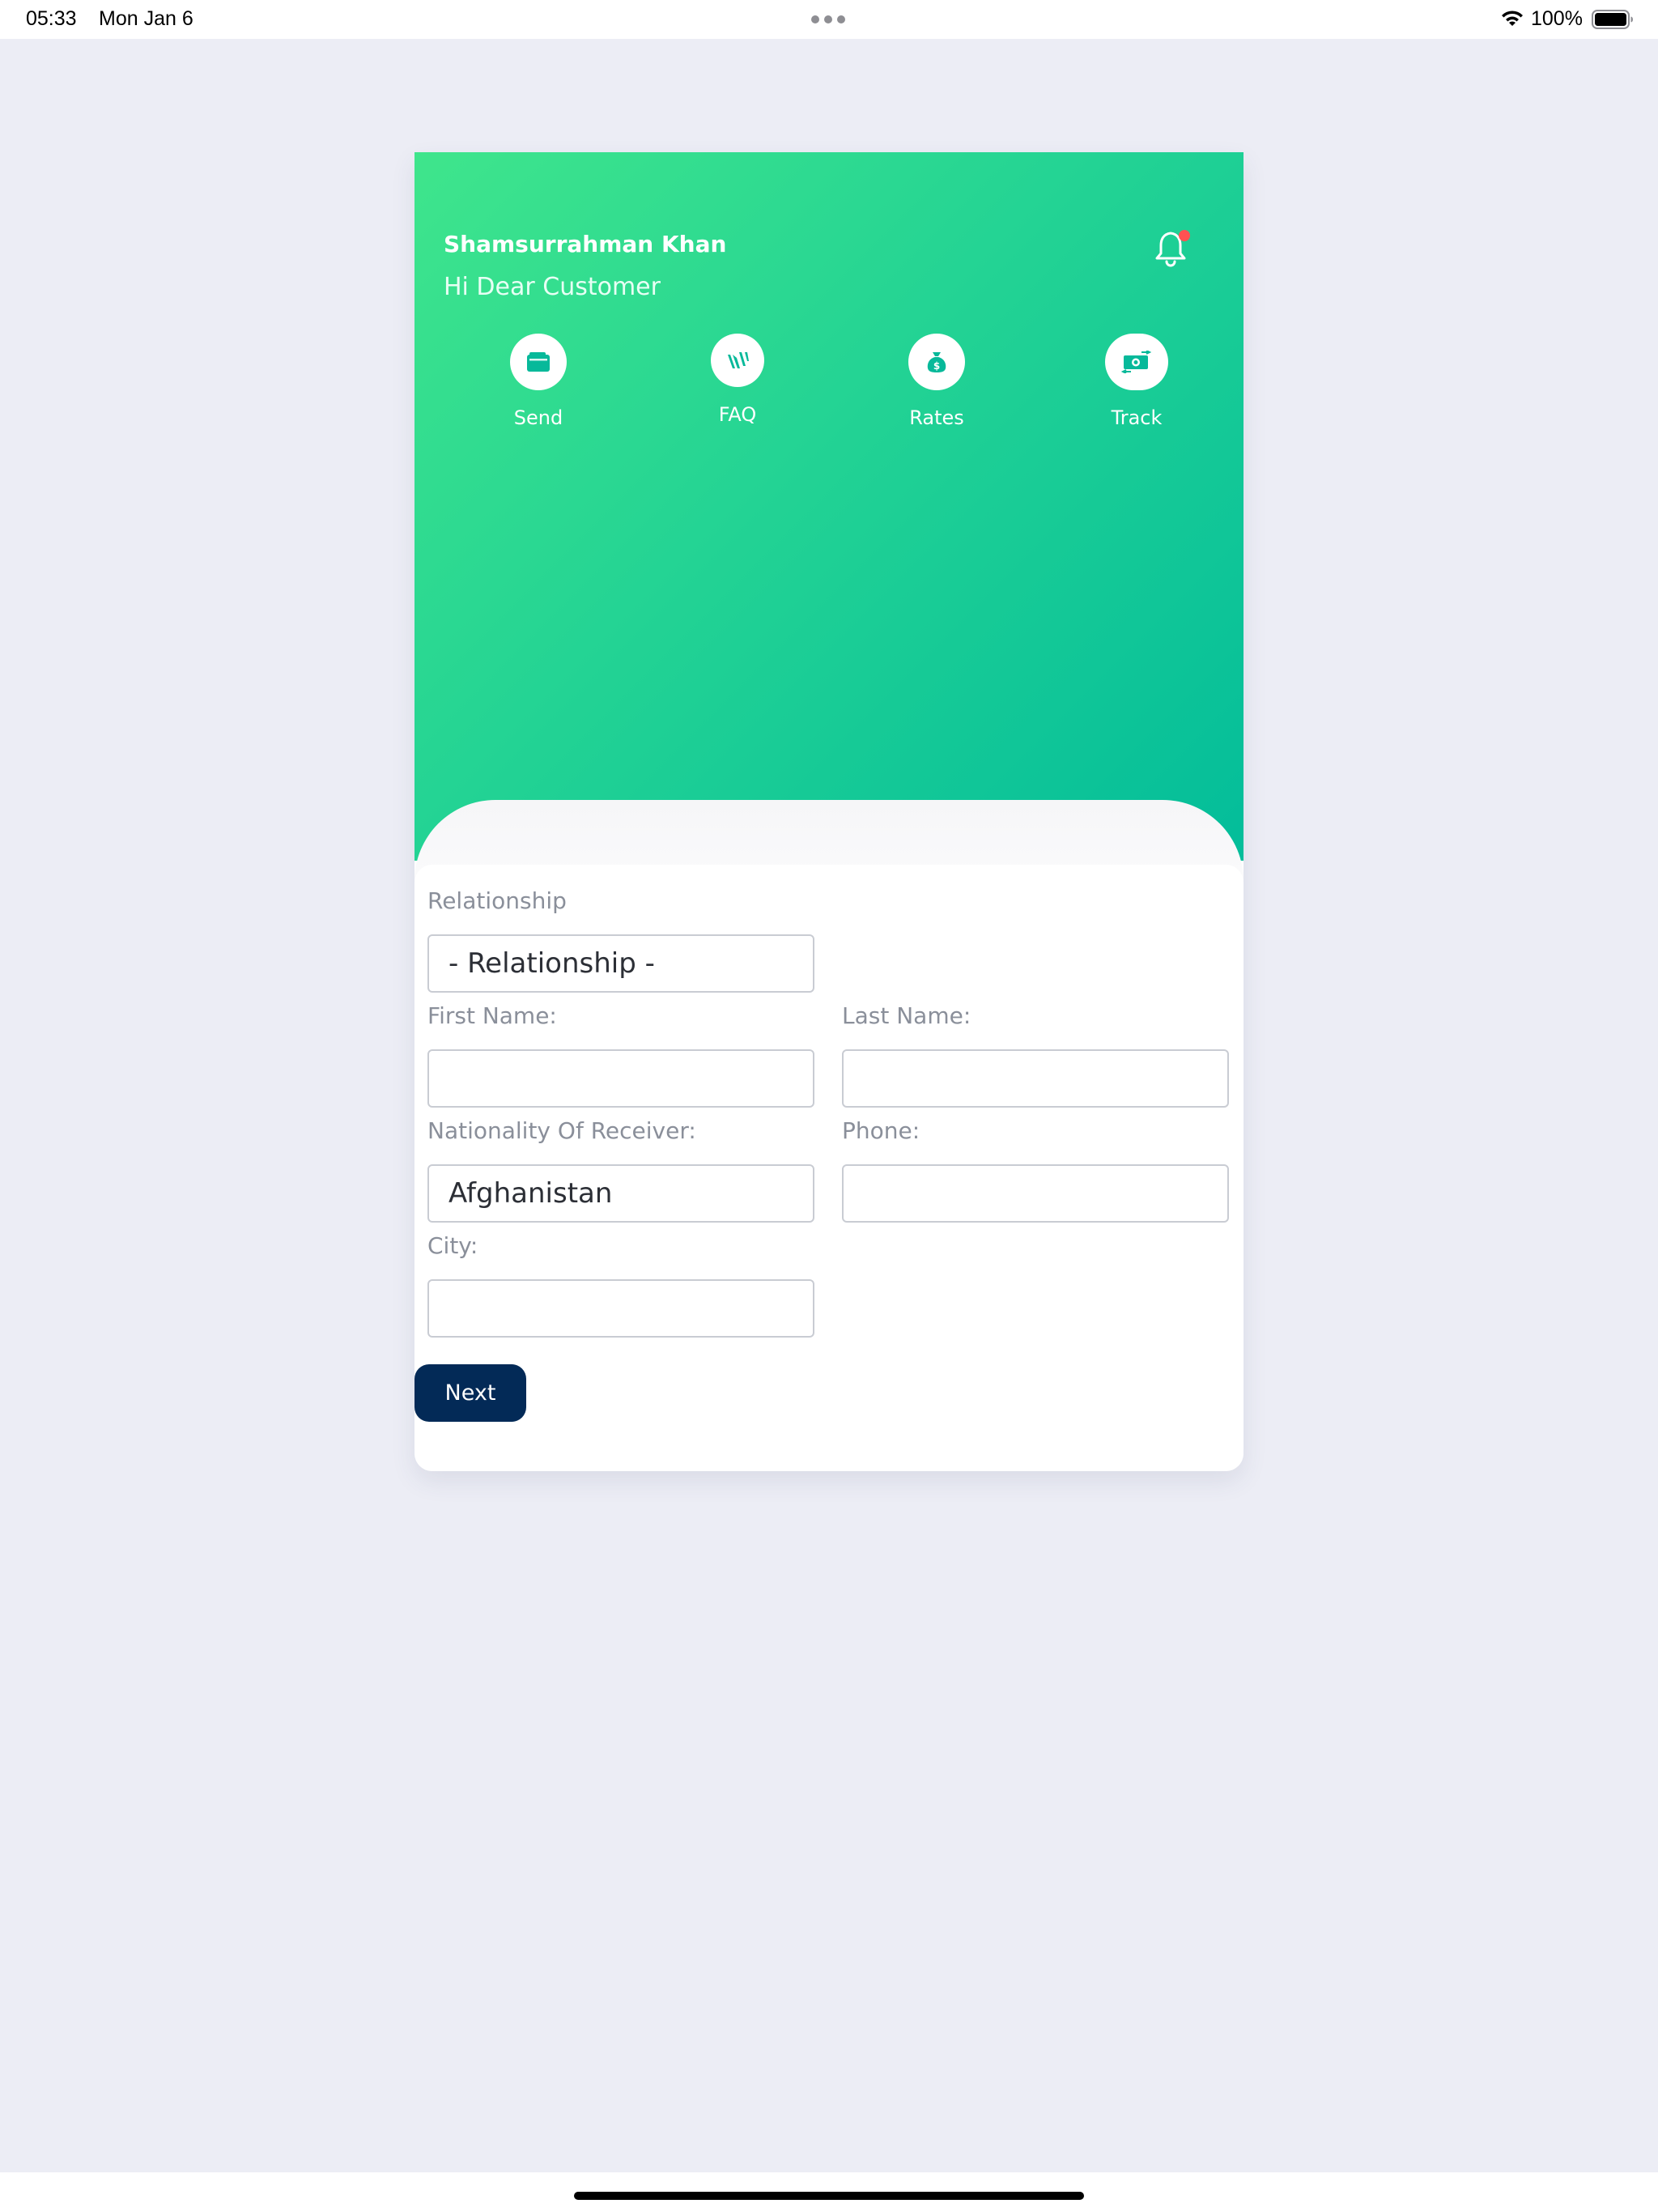 This screenshot has height=2212, width=1658. Describe the element at coordinates (146, 19) in the screenshot. I see `status-date: Mon Jan 6` at that location.